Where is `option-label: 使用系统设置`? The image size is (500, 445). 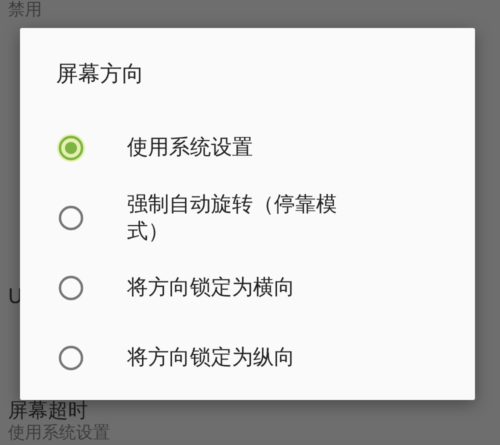
option-label: 使用系统设置 is located at coordinates (190, 148).